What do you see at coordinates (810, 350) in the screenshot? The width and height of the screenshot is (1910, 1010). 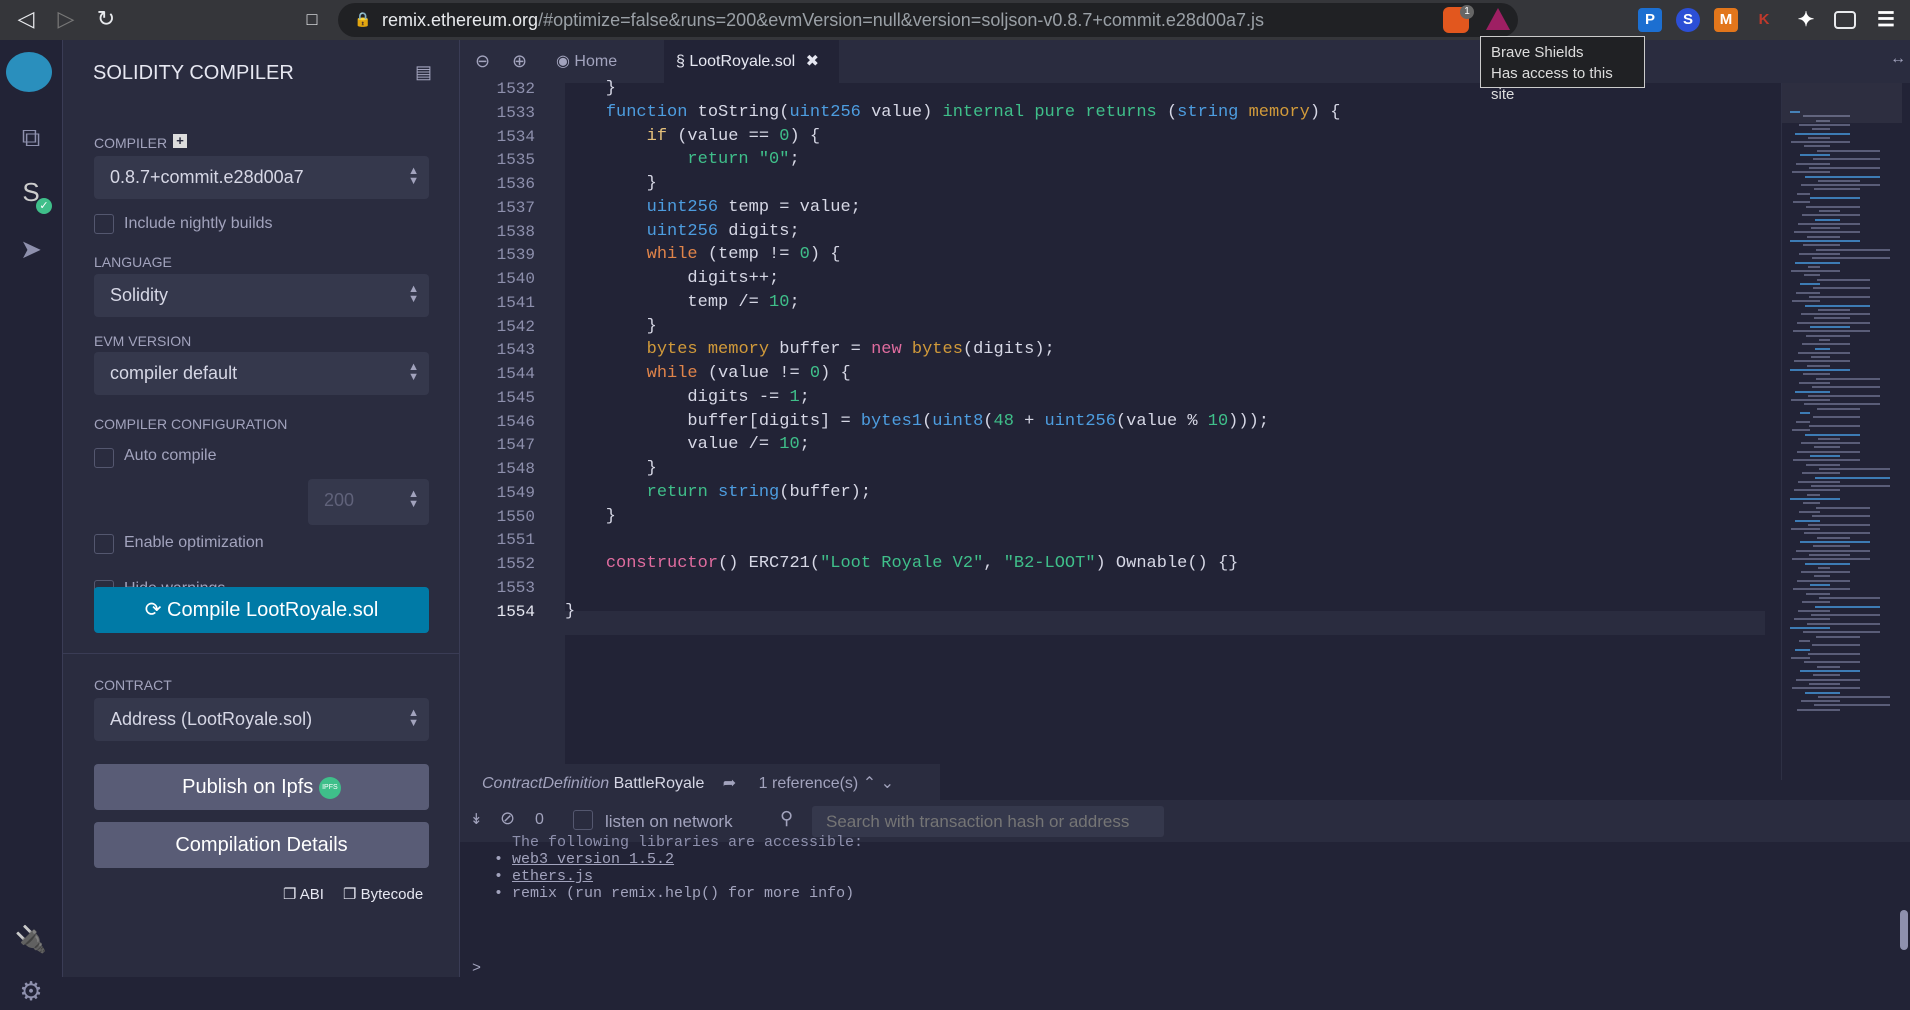 I see `code-line: bytes memory buffer = new bytes(digits);` at bounding box center [810, 350].